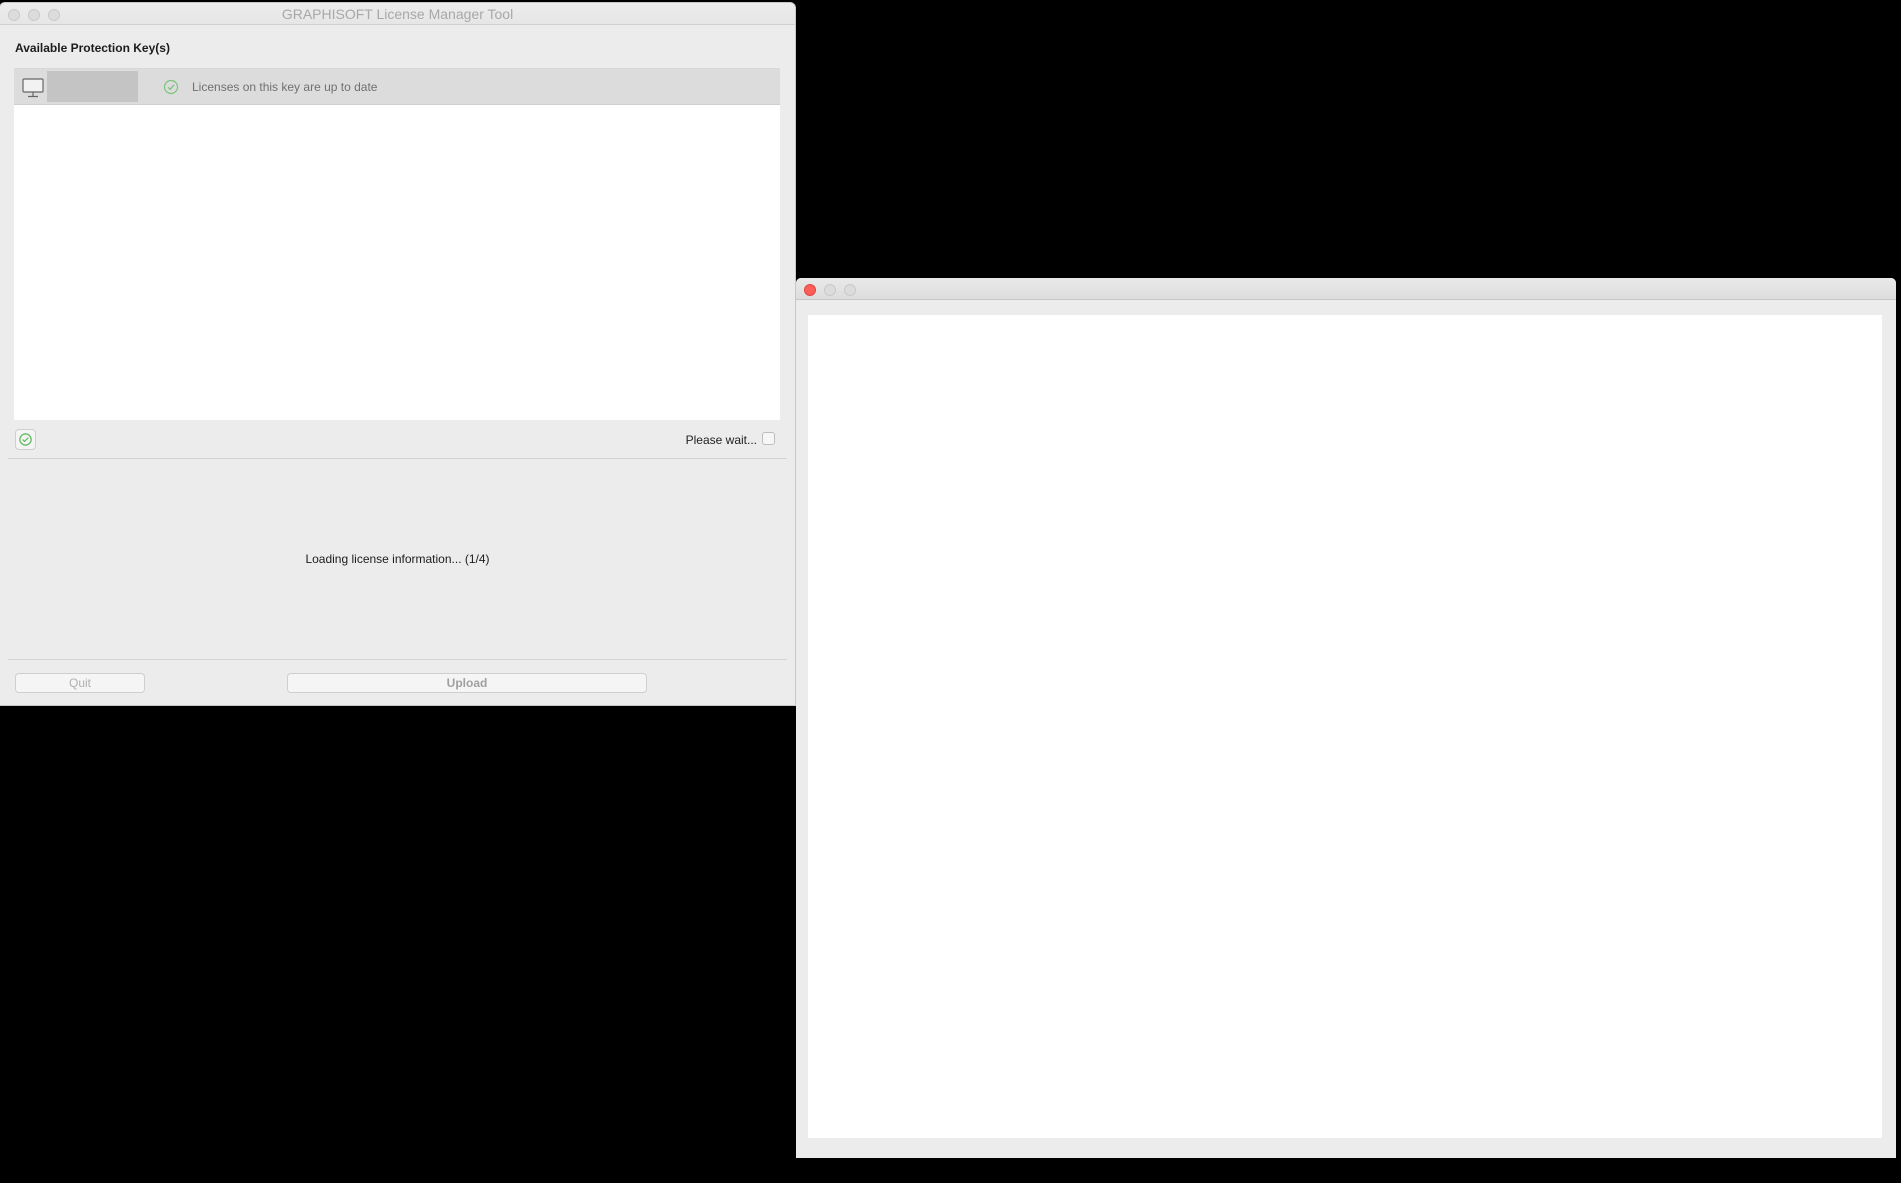 The width and height of the screenshot is (1901, 1183). Describe the element at coordinates (33, 88) in the screenshot. I see `monitor-icon` at that location.